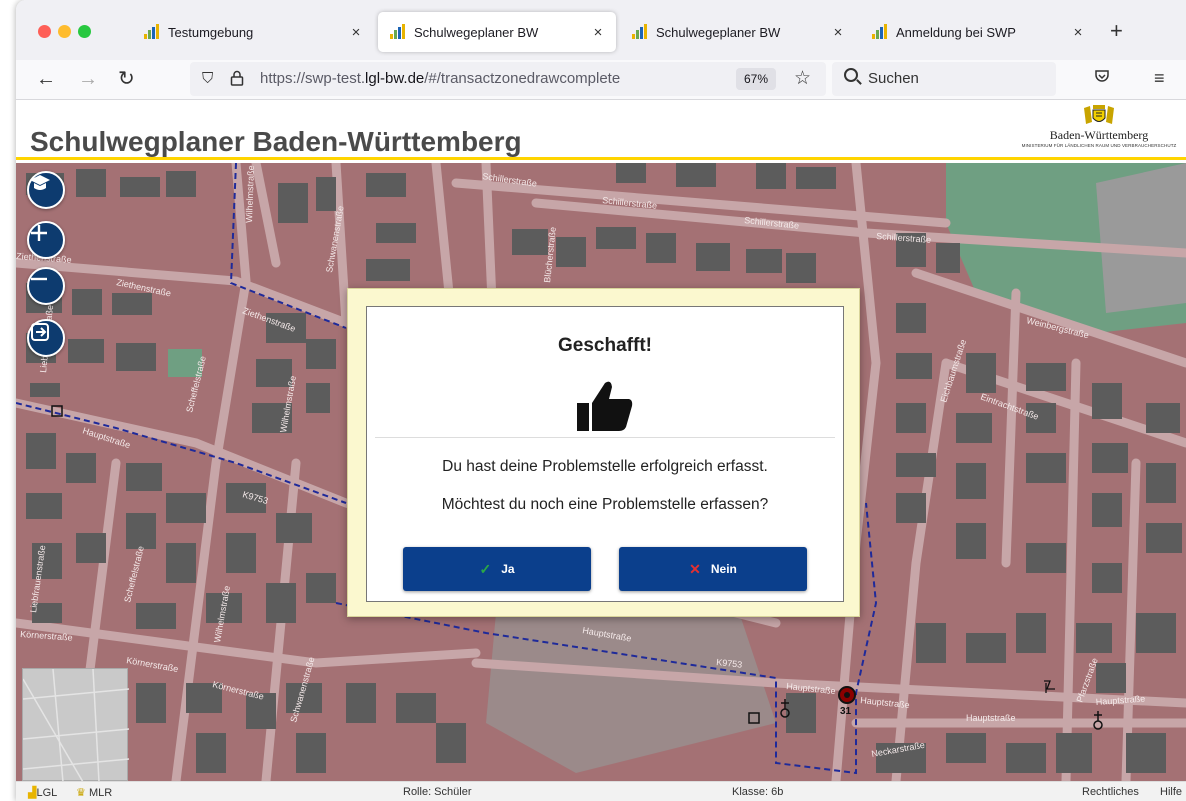 The height and width of the screenshot is (801, 1186). What do you see at coordinates (88, 79) in the screenshot?
I see `forward-arrow-icon: →` at bounding box center [88, 79].